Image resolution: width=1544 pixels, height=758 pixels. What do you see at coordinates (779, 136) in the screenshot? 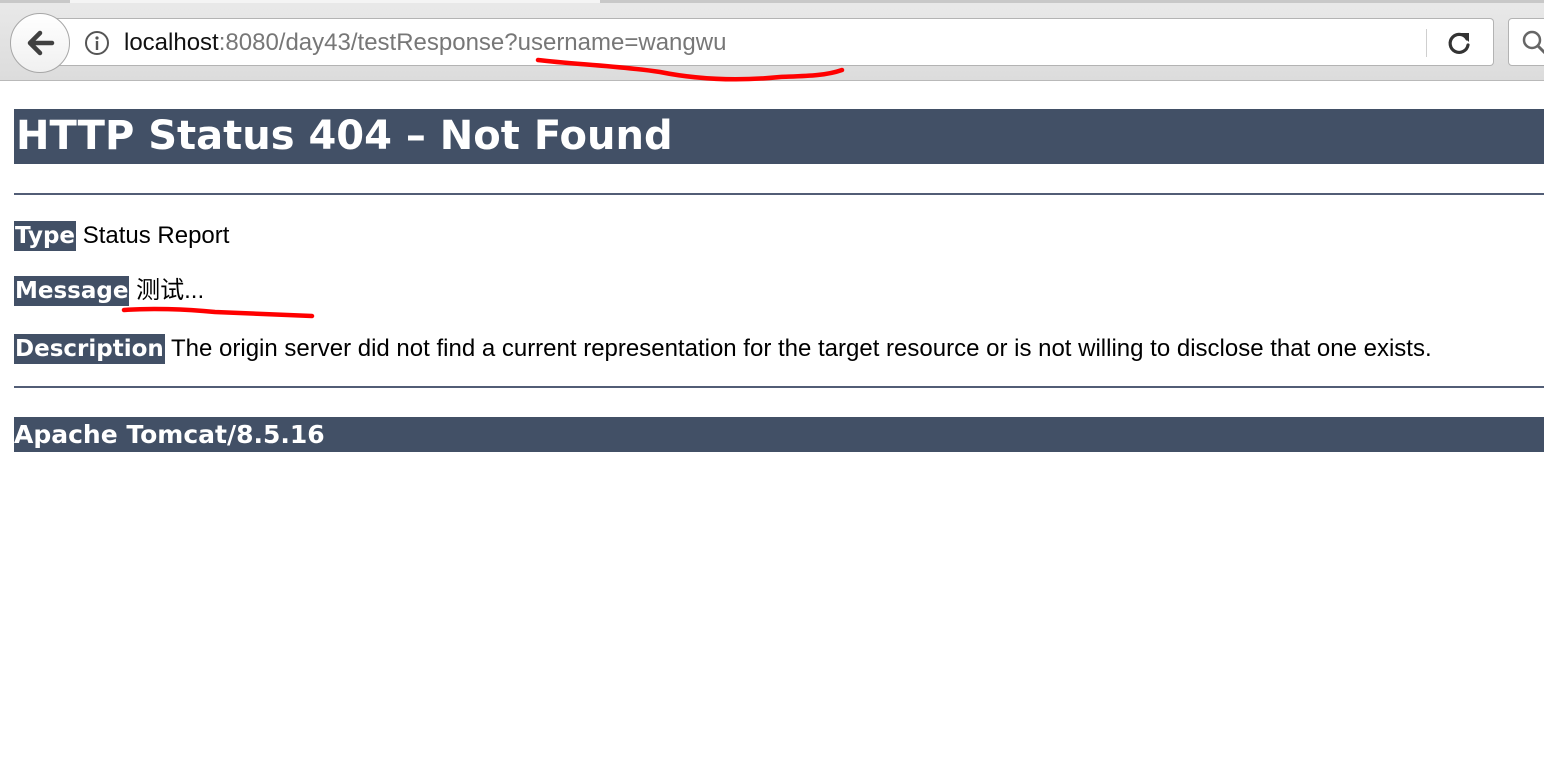
I see `page-title: HTTP Status 404 – Not Found` at bounding box center [779, 136].